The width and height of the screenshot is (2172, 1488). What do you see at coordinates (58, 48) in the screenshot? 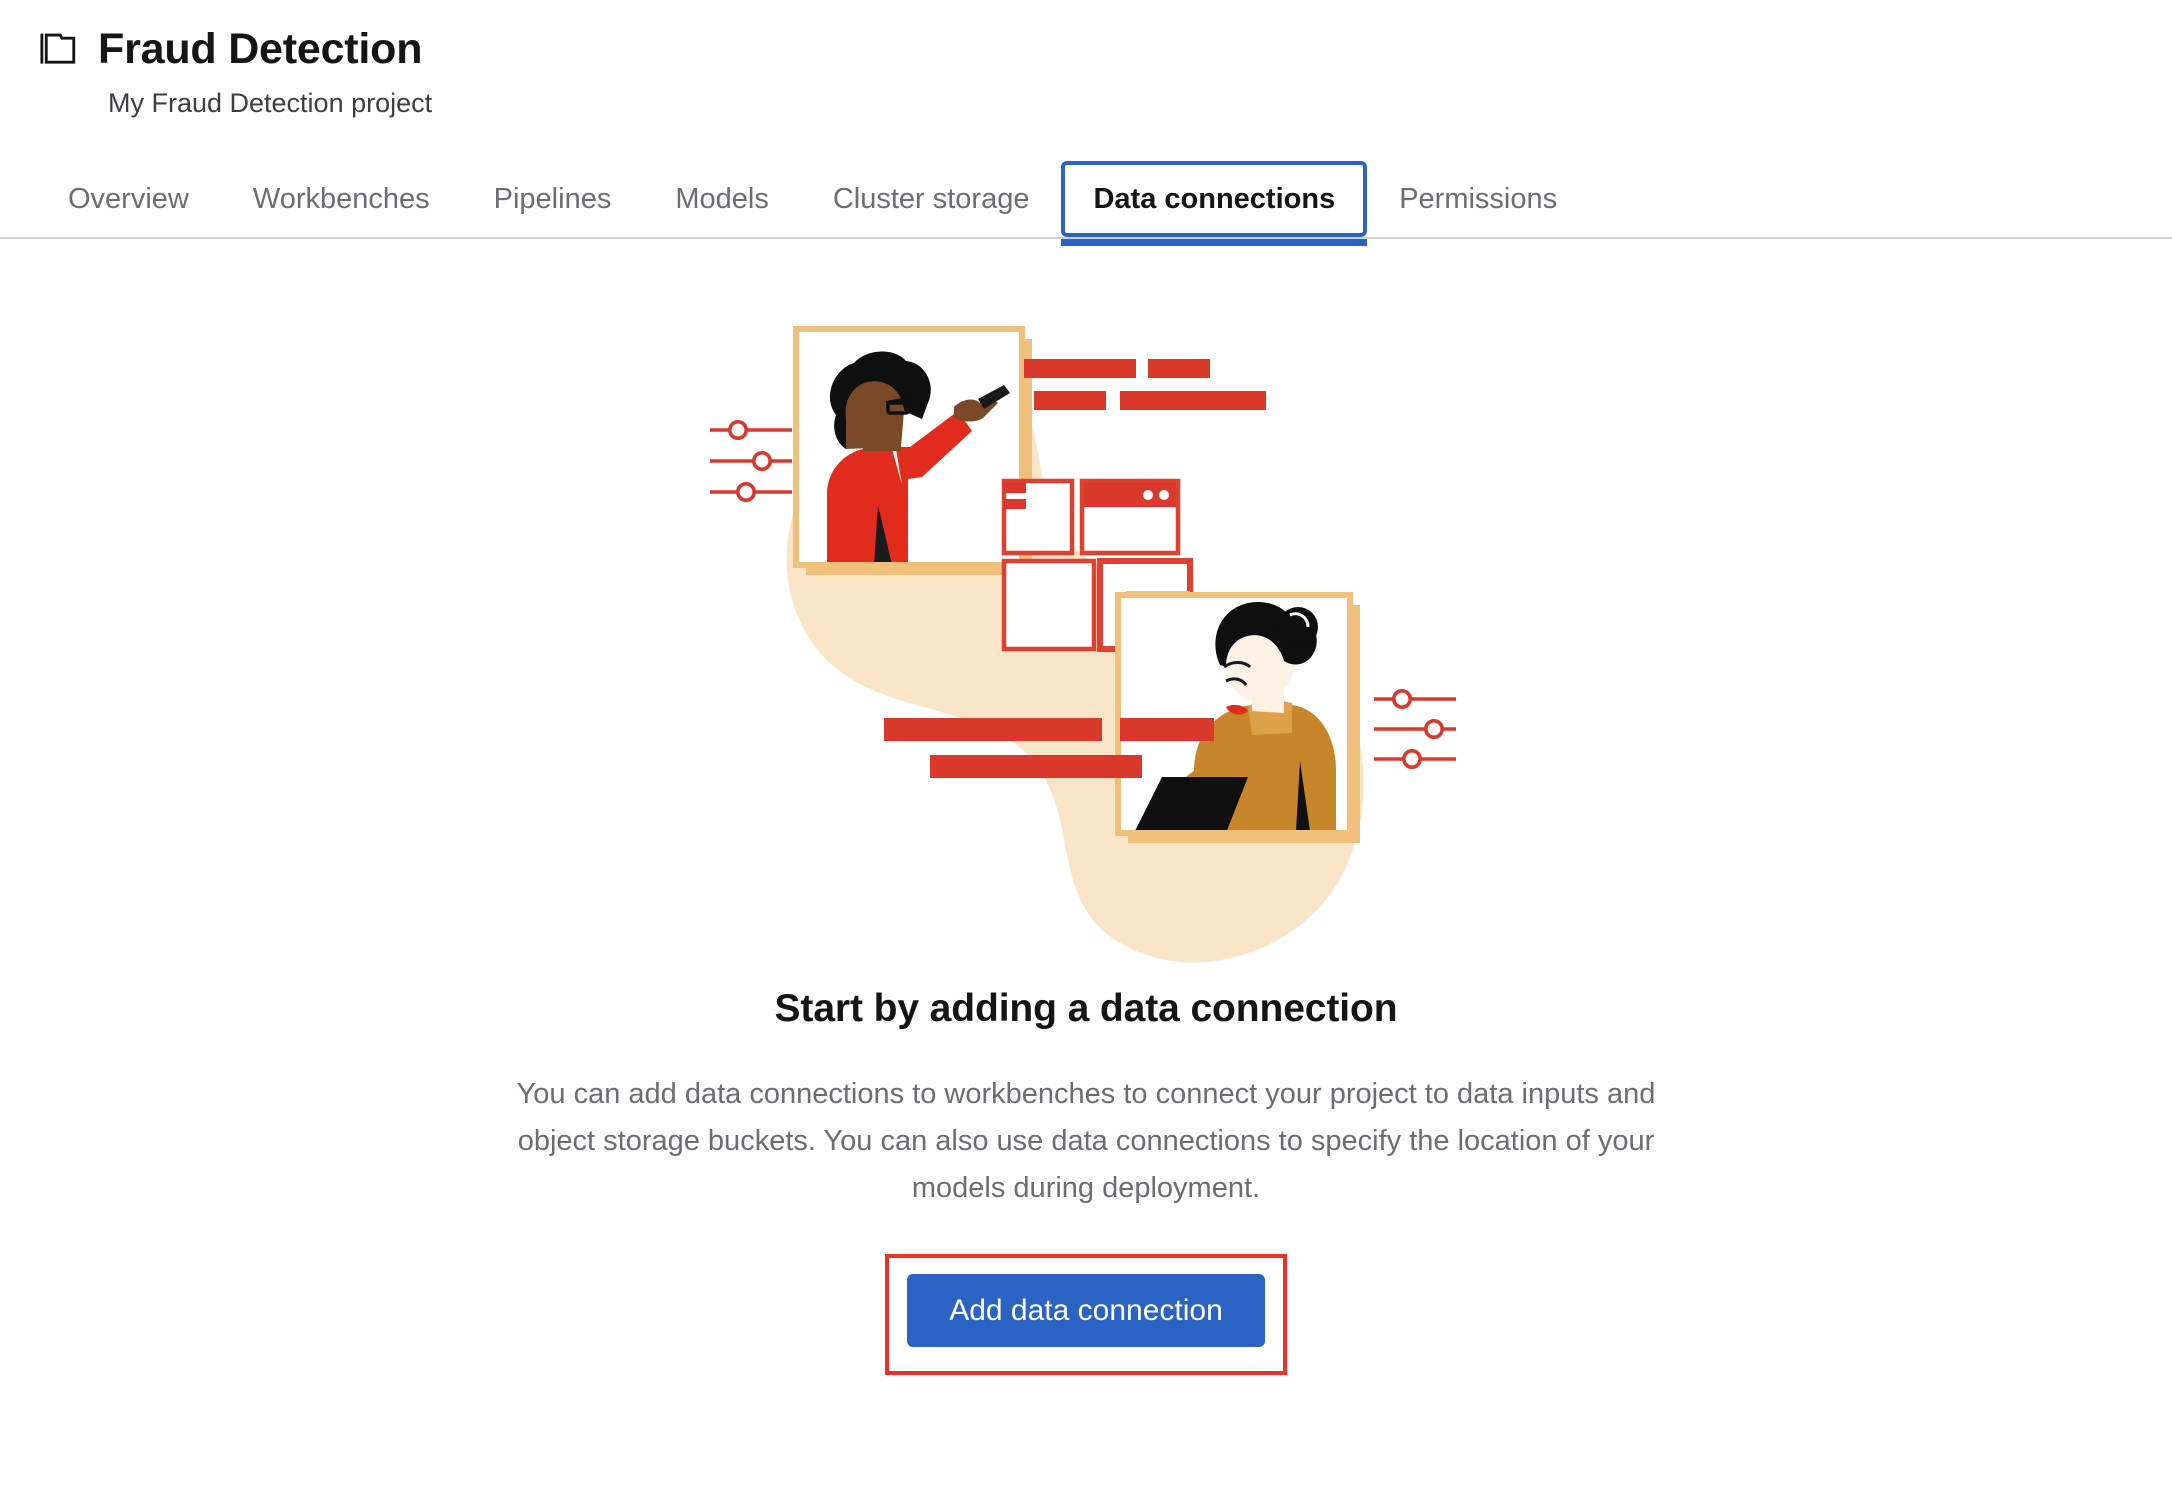
I see `folder-icon` at bounding box center [58, 48].